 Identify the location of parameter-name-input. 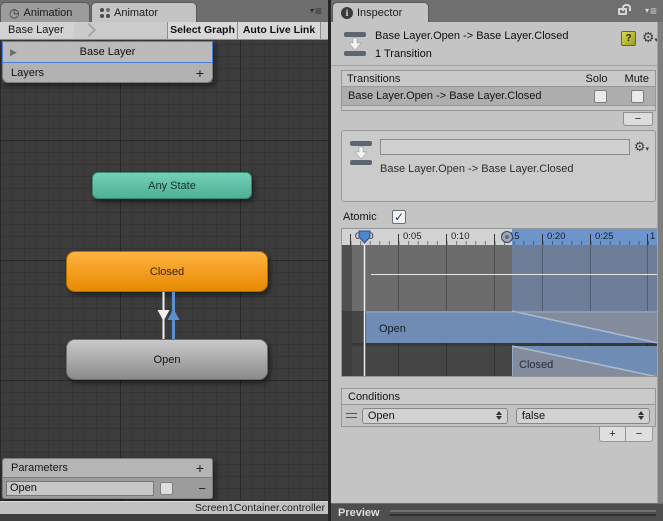
(80, 488).